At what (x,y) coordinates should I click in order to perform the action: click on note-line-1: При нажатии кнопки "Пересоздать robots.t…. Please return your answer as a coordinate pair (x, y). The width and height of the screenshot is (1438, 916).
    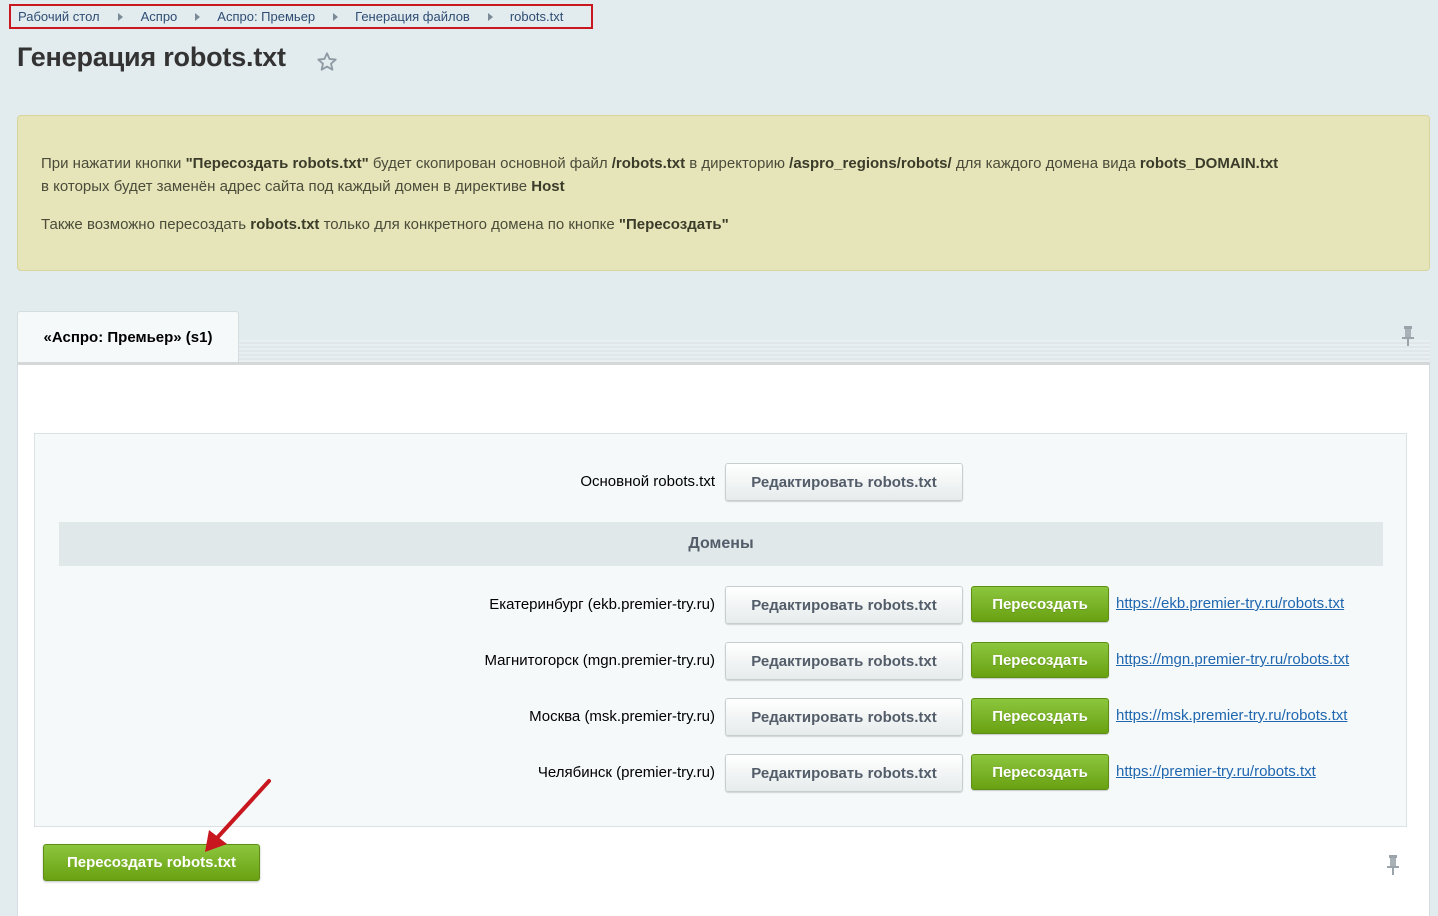
    Looking at the image, I should click on (735, 163).